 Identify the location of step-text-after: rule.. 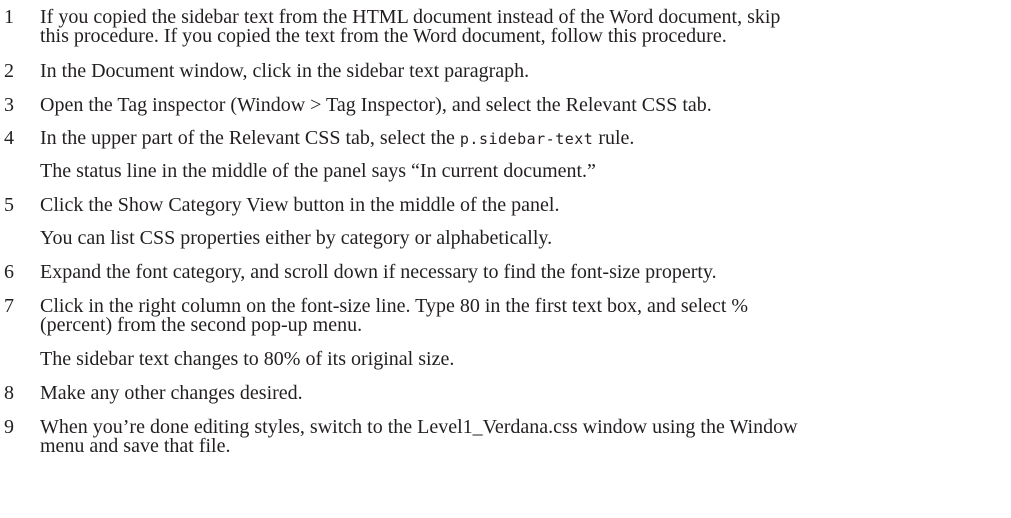
(614, 138).